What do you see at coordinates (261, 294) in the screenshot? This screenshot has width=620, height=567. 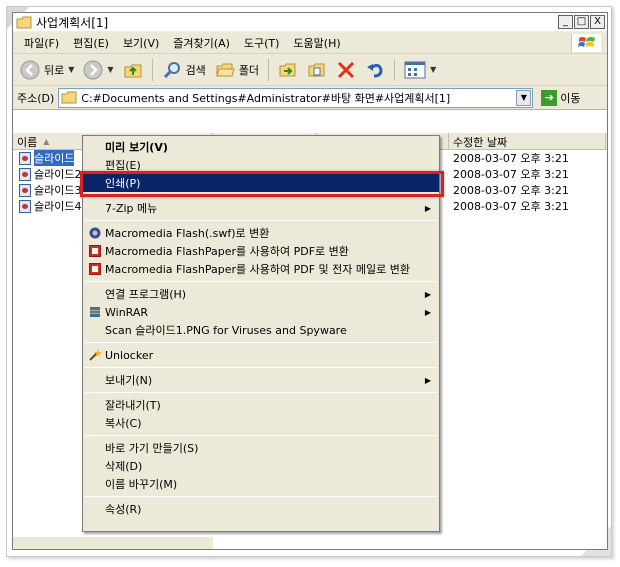 I see `menu-item-open-with: 연결 프로그램(H) ▶` at bounding box center [261, 294].